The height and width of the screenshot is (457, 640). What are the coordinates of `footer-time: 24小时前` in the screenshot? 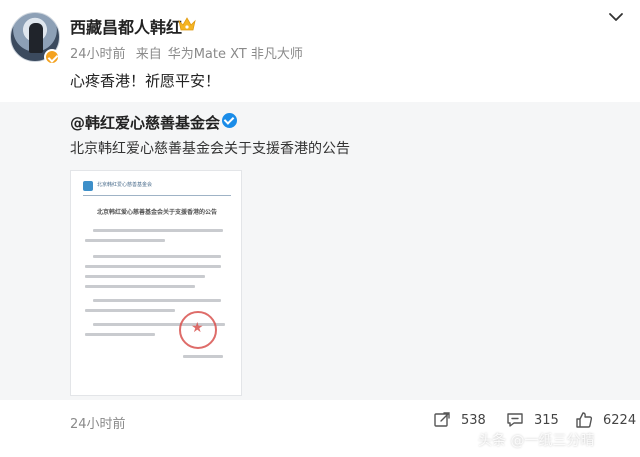 It's located at (98, 424).